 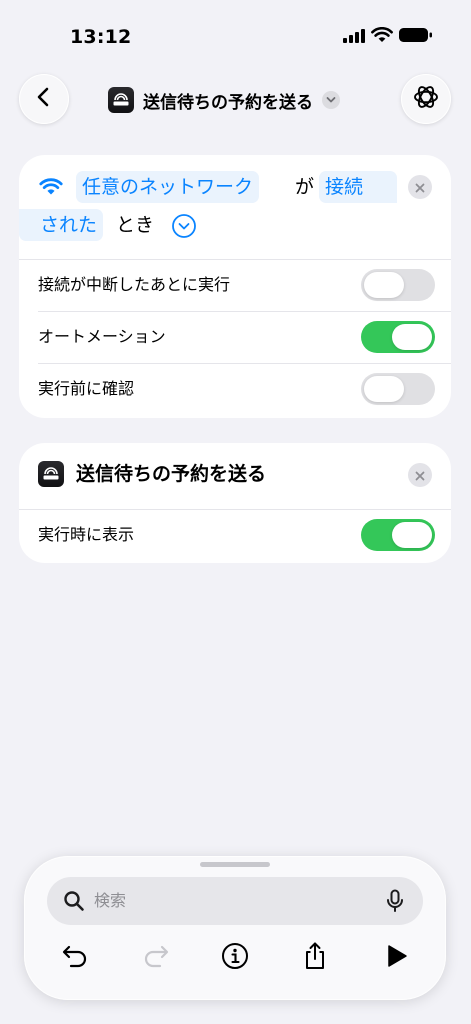 What do you see at coordinates (235, 535) in the screenshot?
I see `row-show-when-run: 実行時に表示` at bounding box center [235, 535].